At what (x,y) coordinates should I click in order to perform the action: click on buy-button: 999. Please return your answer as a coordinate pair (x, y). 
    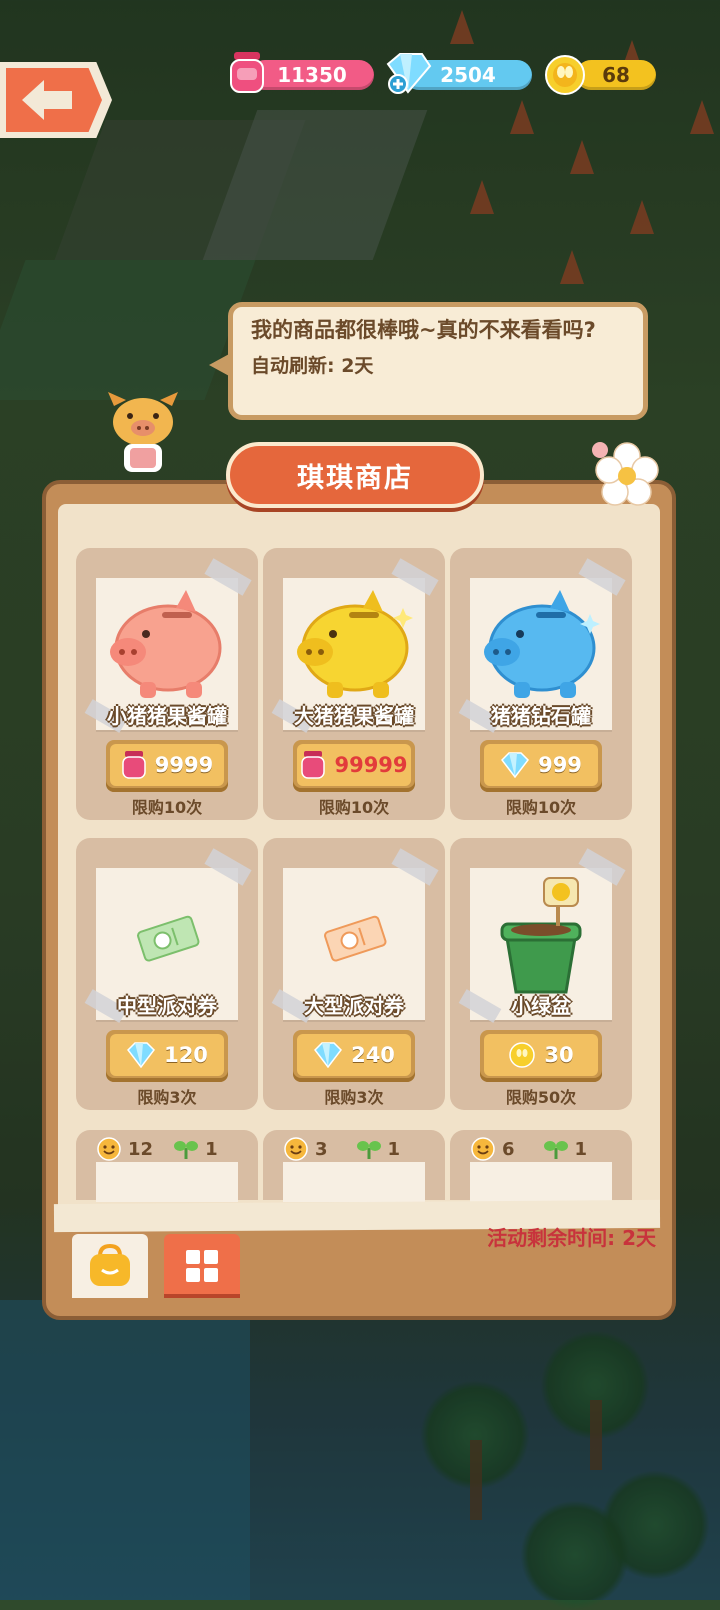
    Looking at the image, I should click on (541, 766).